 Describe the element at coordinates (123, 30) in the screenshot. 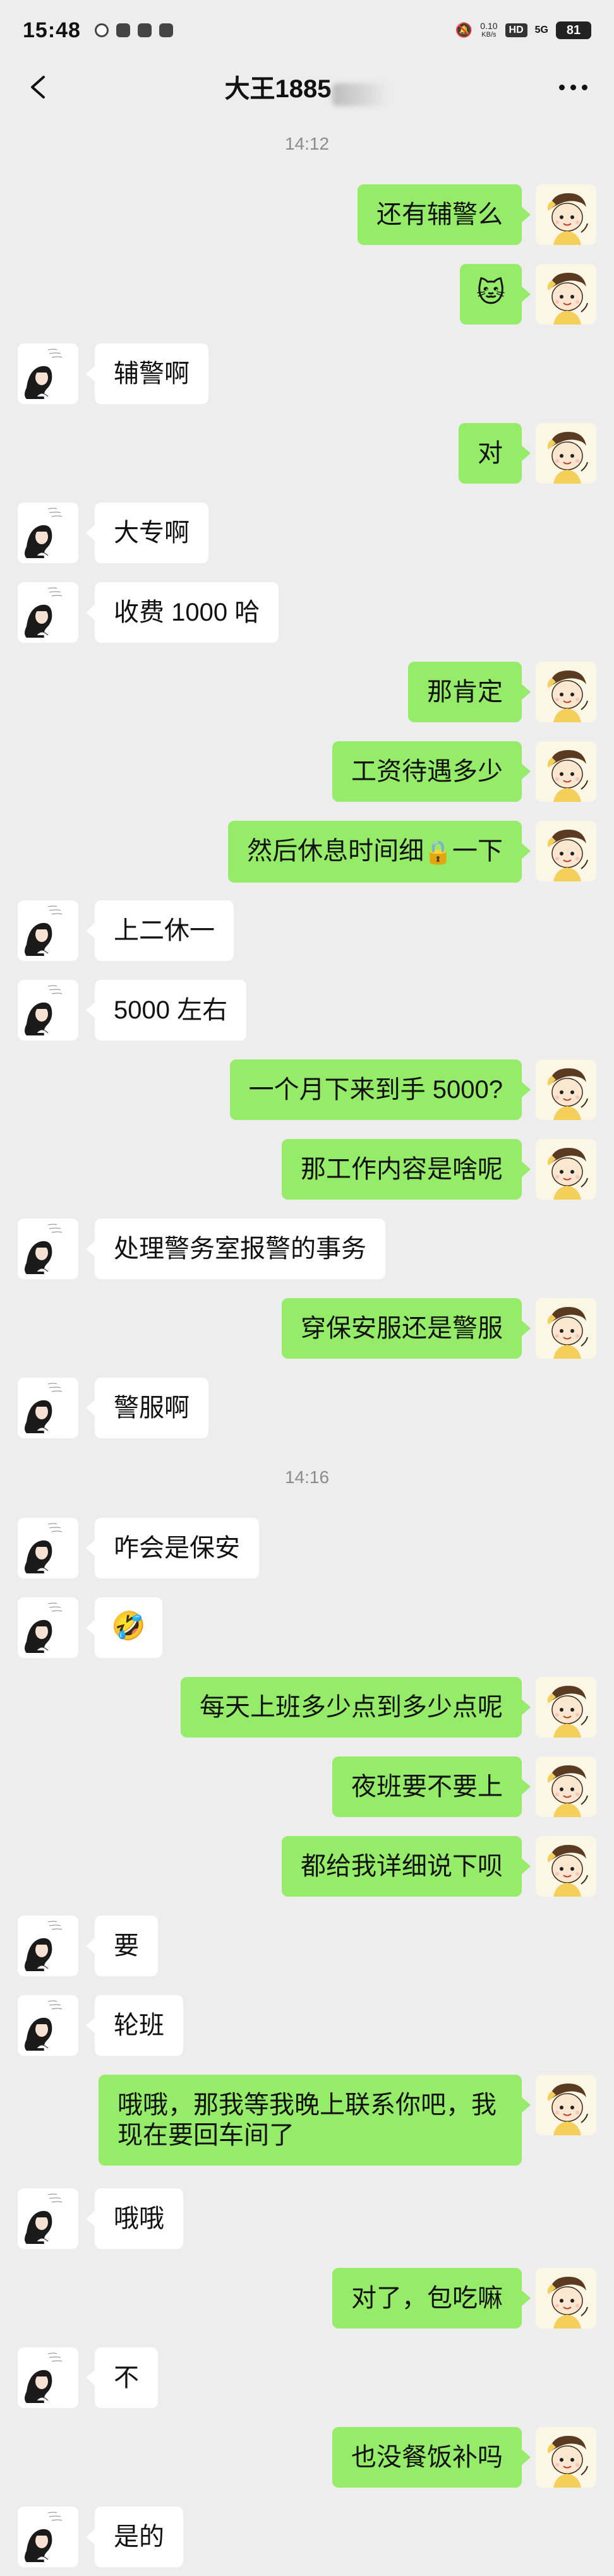

I see `app-notification-icon` at that location.